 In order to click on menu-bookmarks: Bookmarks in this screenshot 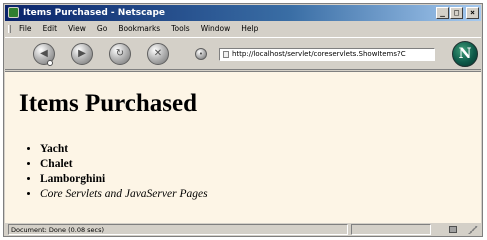, I will do `click(139, 29)`.